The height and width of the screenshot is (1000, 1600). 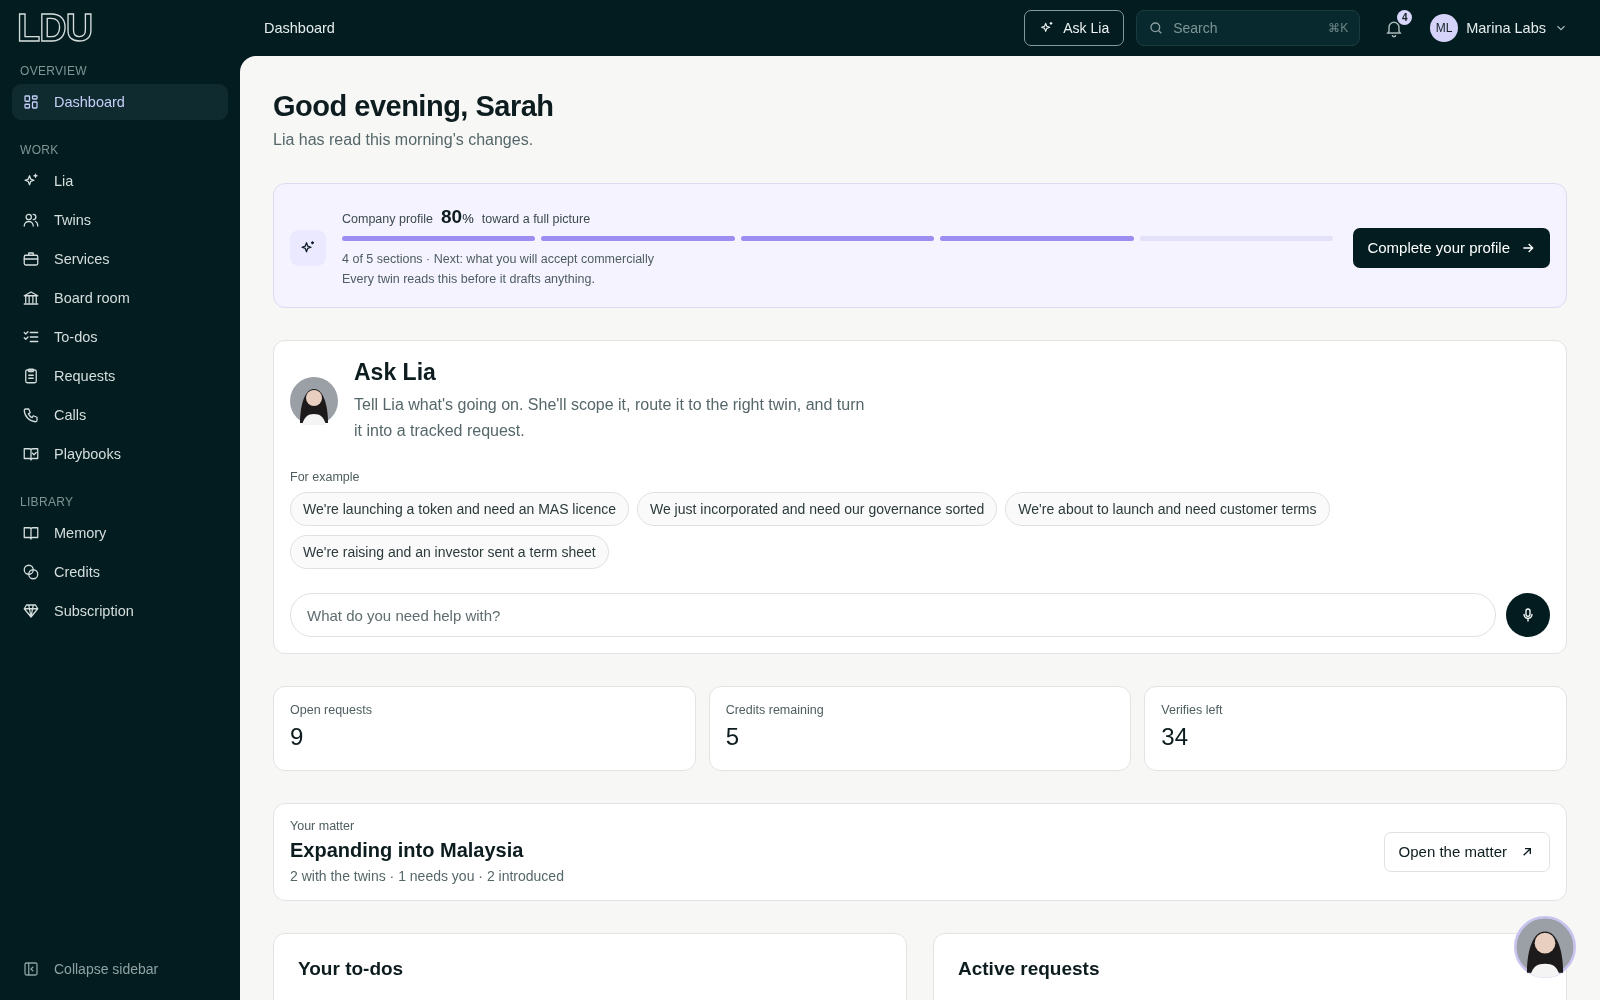 I want to click on matter-title: Expanding into Malaysia, so click(x=407, y=850).